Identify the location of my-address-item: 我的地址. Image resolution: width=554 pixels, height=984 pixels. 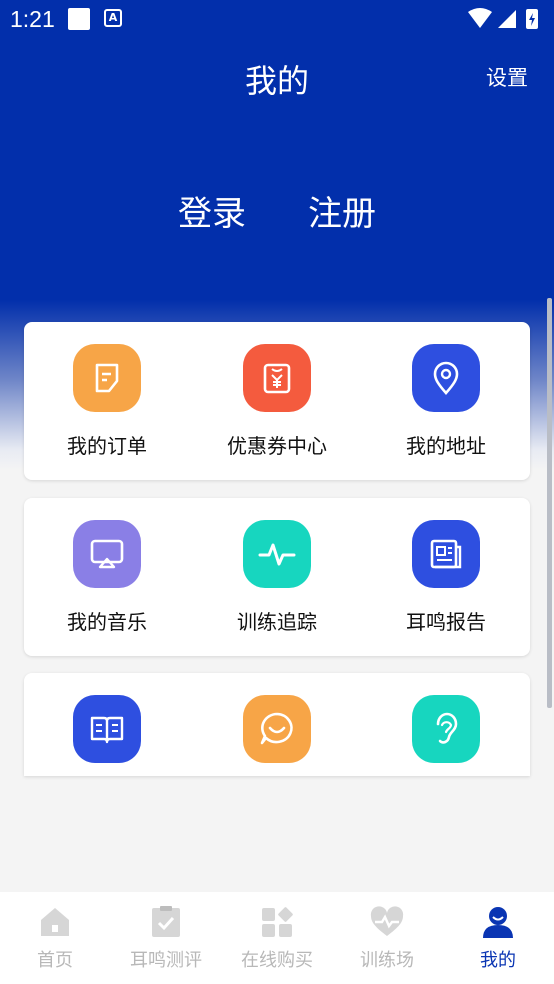
(445, 401).